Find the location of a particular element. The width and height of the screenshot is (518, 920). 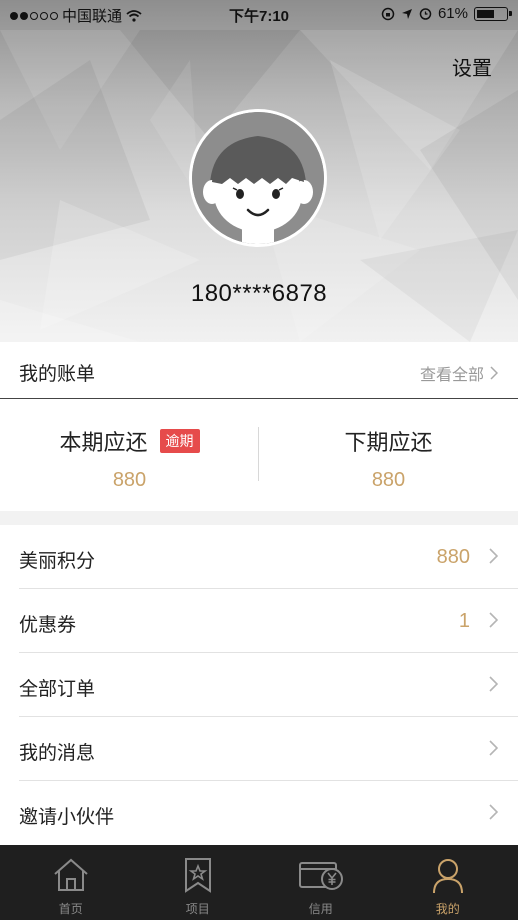

credit-card-yen-icon is located at coordinates (320, 876).